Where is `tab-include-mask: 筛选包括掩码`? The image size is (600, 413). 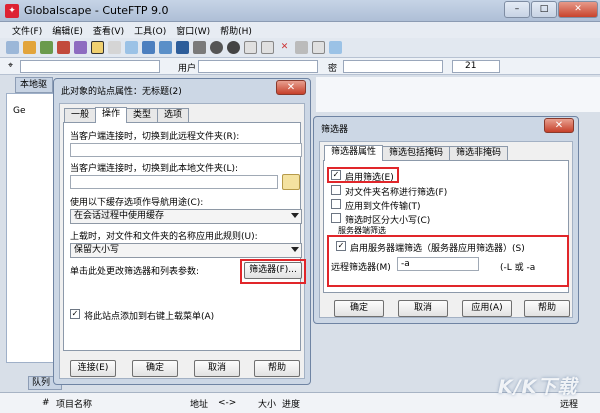 tab-include-mask: 筛选包括掩码 is located at coordinates (416, 153).